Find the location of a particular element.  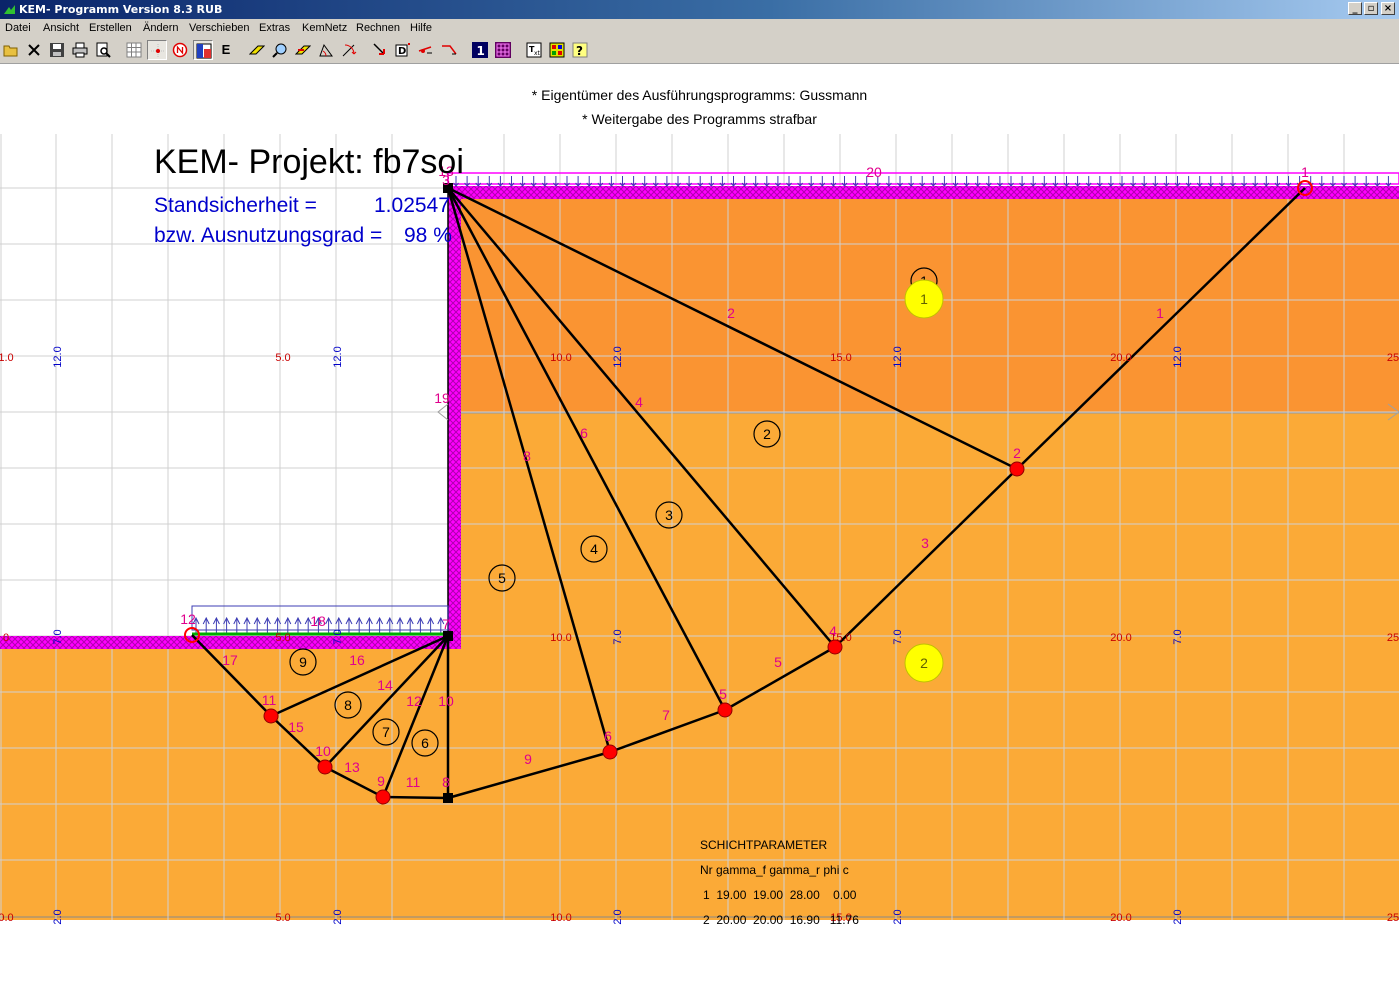

open-icon is located at coordinates (10, 51).